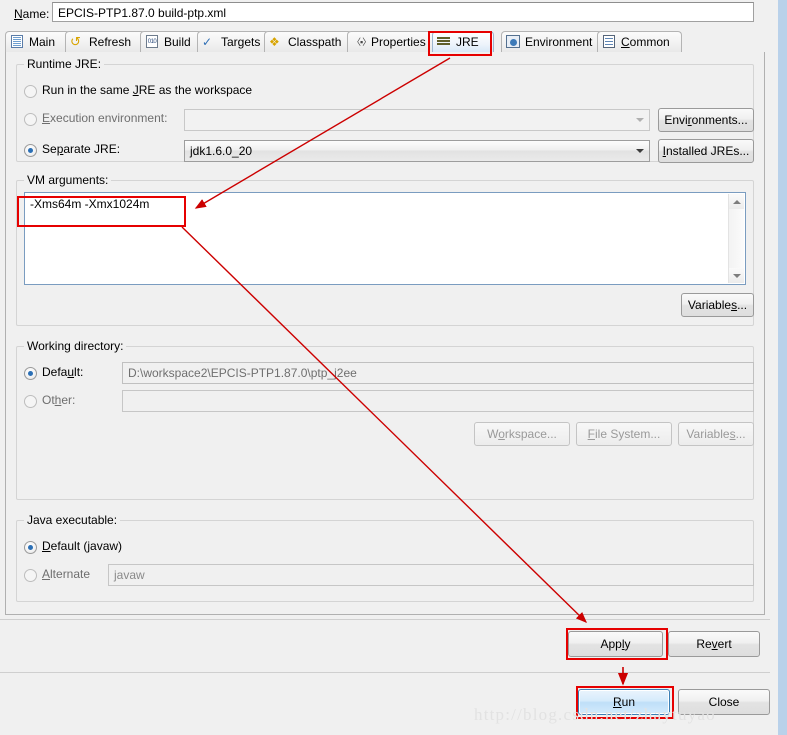 The width and height of the screenshot is (787, 735). I want to click on radio-execution-environment, so click(30, 119).